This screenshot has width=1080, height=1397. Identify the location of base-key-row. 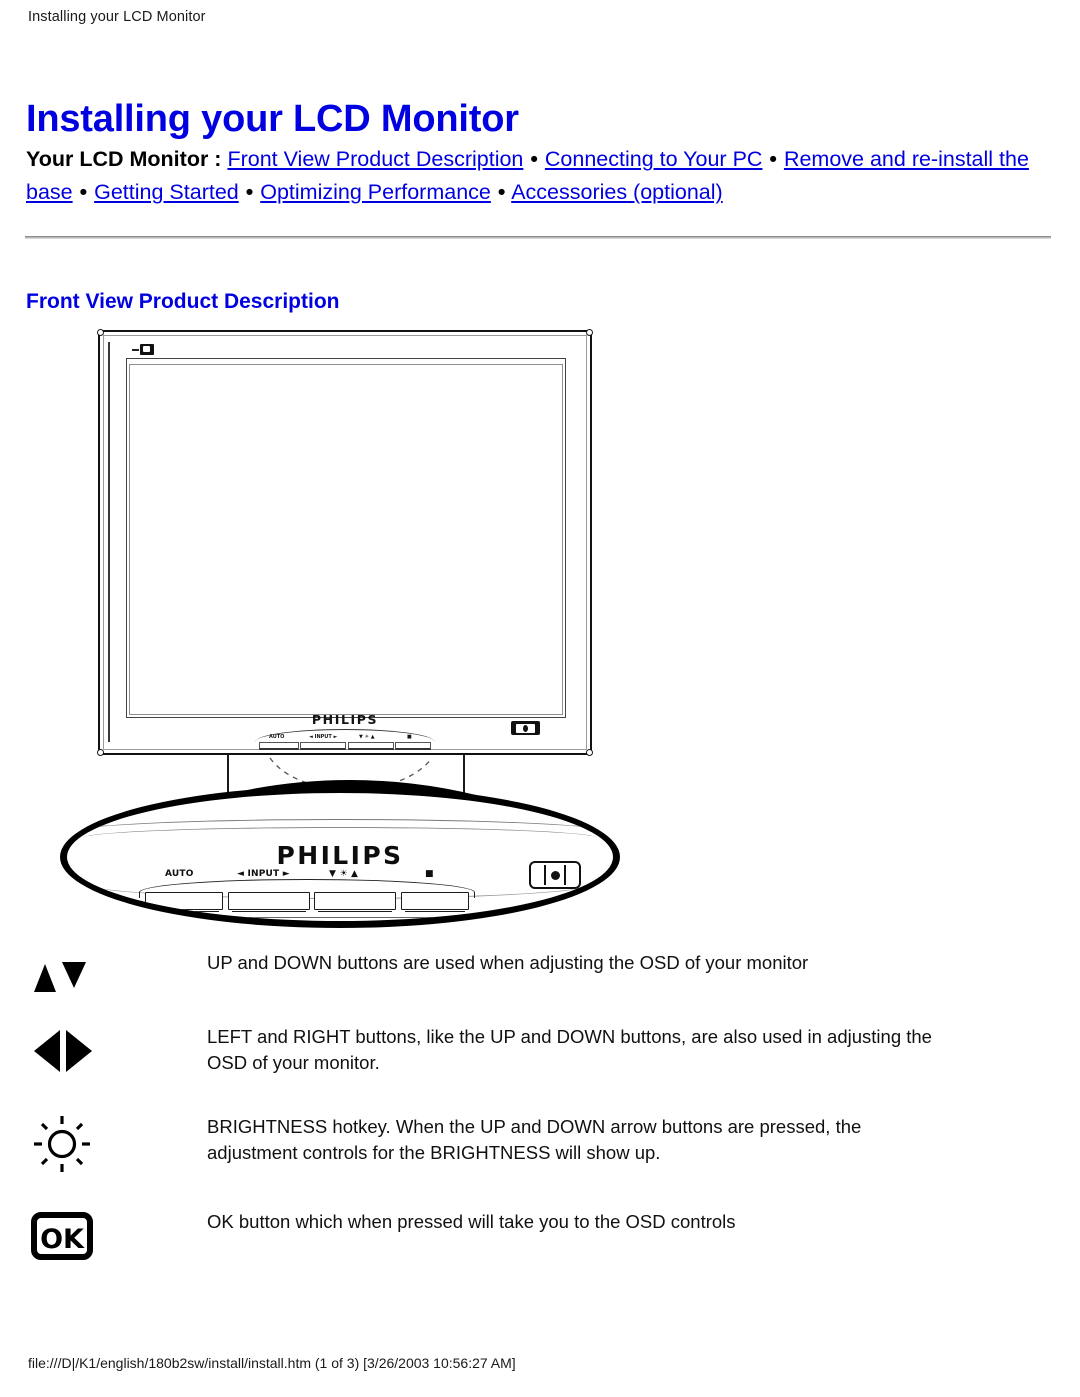
(307, 904).